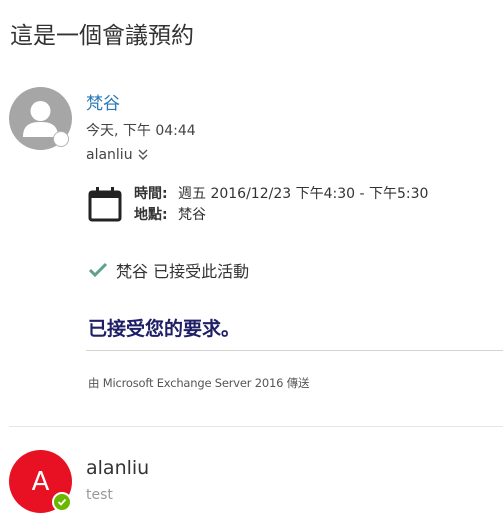  What do you see at coordinates (151, 194) in the screenshot?
I see `meeting-time-label: 時間:` at bounding box center [151, 194].